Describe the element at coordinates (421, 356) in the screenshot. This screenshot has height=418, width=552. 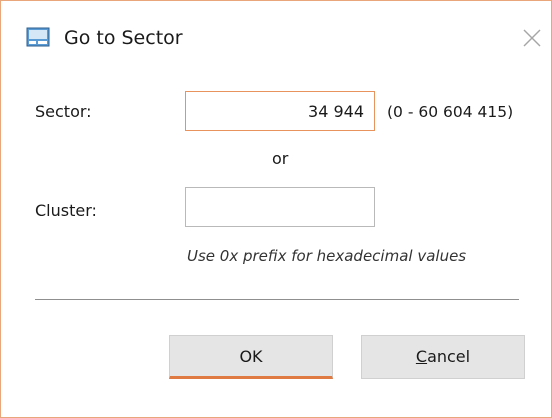
I see `cancel-access-key: C` at that location.